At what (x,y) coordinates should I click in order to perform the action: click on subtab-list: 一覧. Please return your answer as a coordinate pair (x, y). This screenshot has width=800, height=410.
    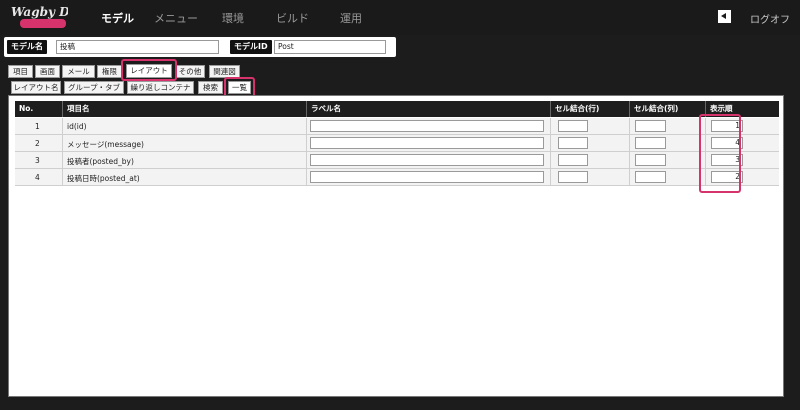
    Looking at the image, I should click on (239, 87).